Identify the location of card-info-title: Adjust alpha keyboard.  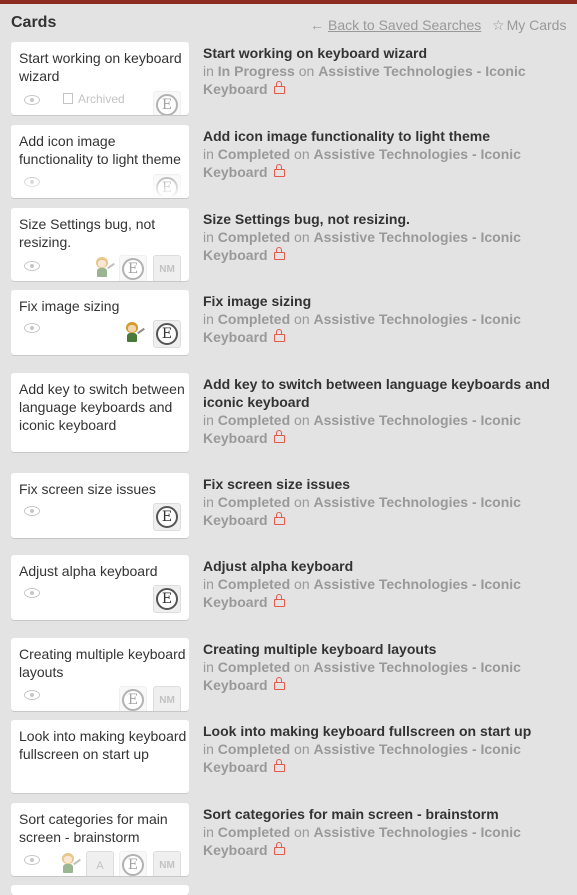
(388, 566).